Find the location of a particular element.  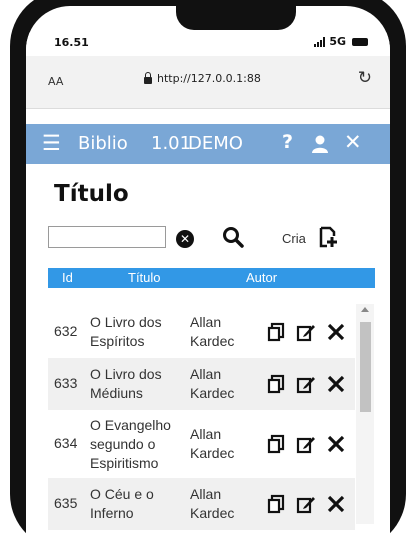

address-field: http://127.0.0.1:88 is located at coordinates (202, 78).